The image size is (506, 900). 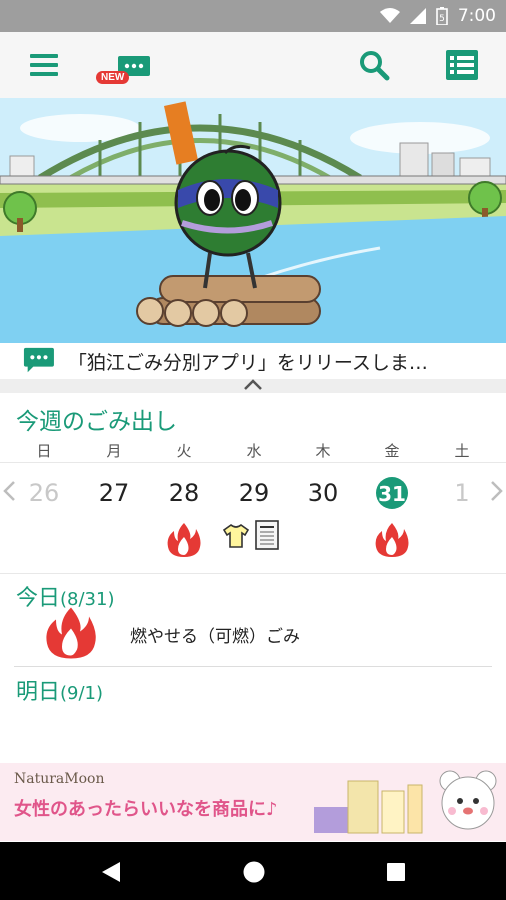 What do you see at coordinates (417, 16) in the screenshot?
I see `cell-signal-icon` at bounding box center [417, 16].